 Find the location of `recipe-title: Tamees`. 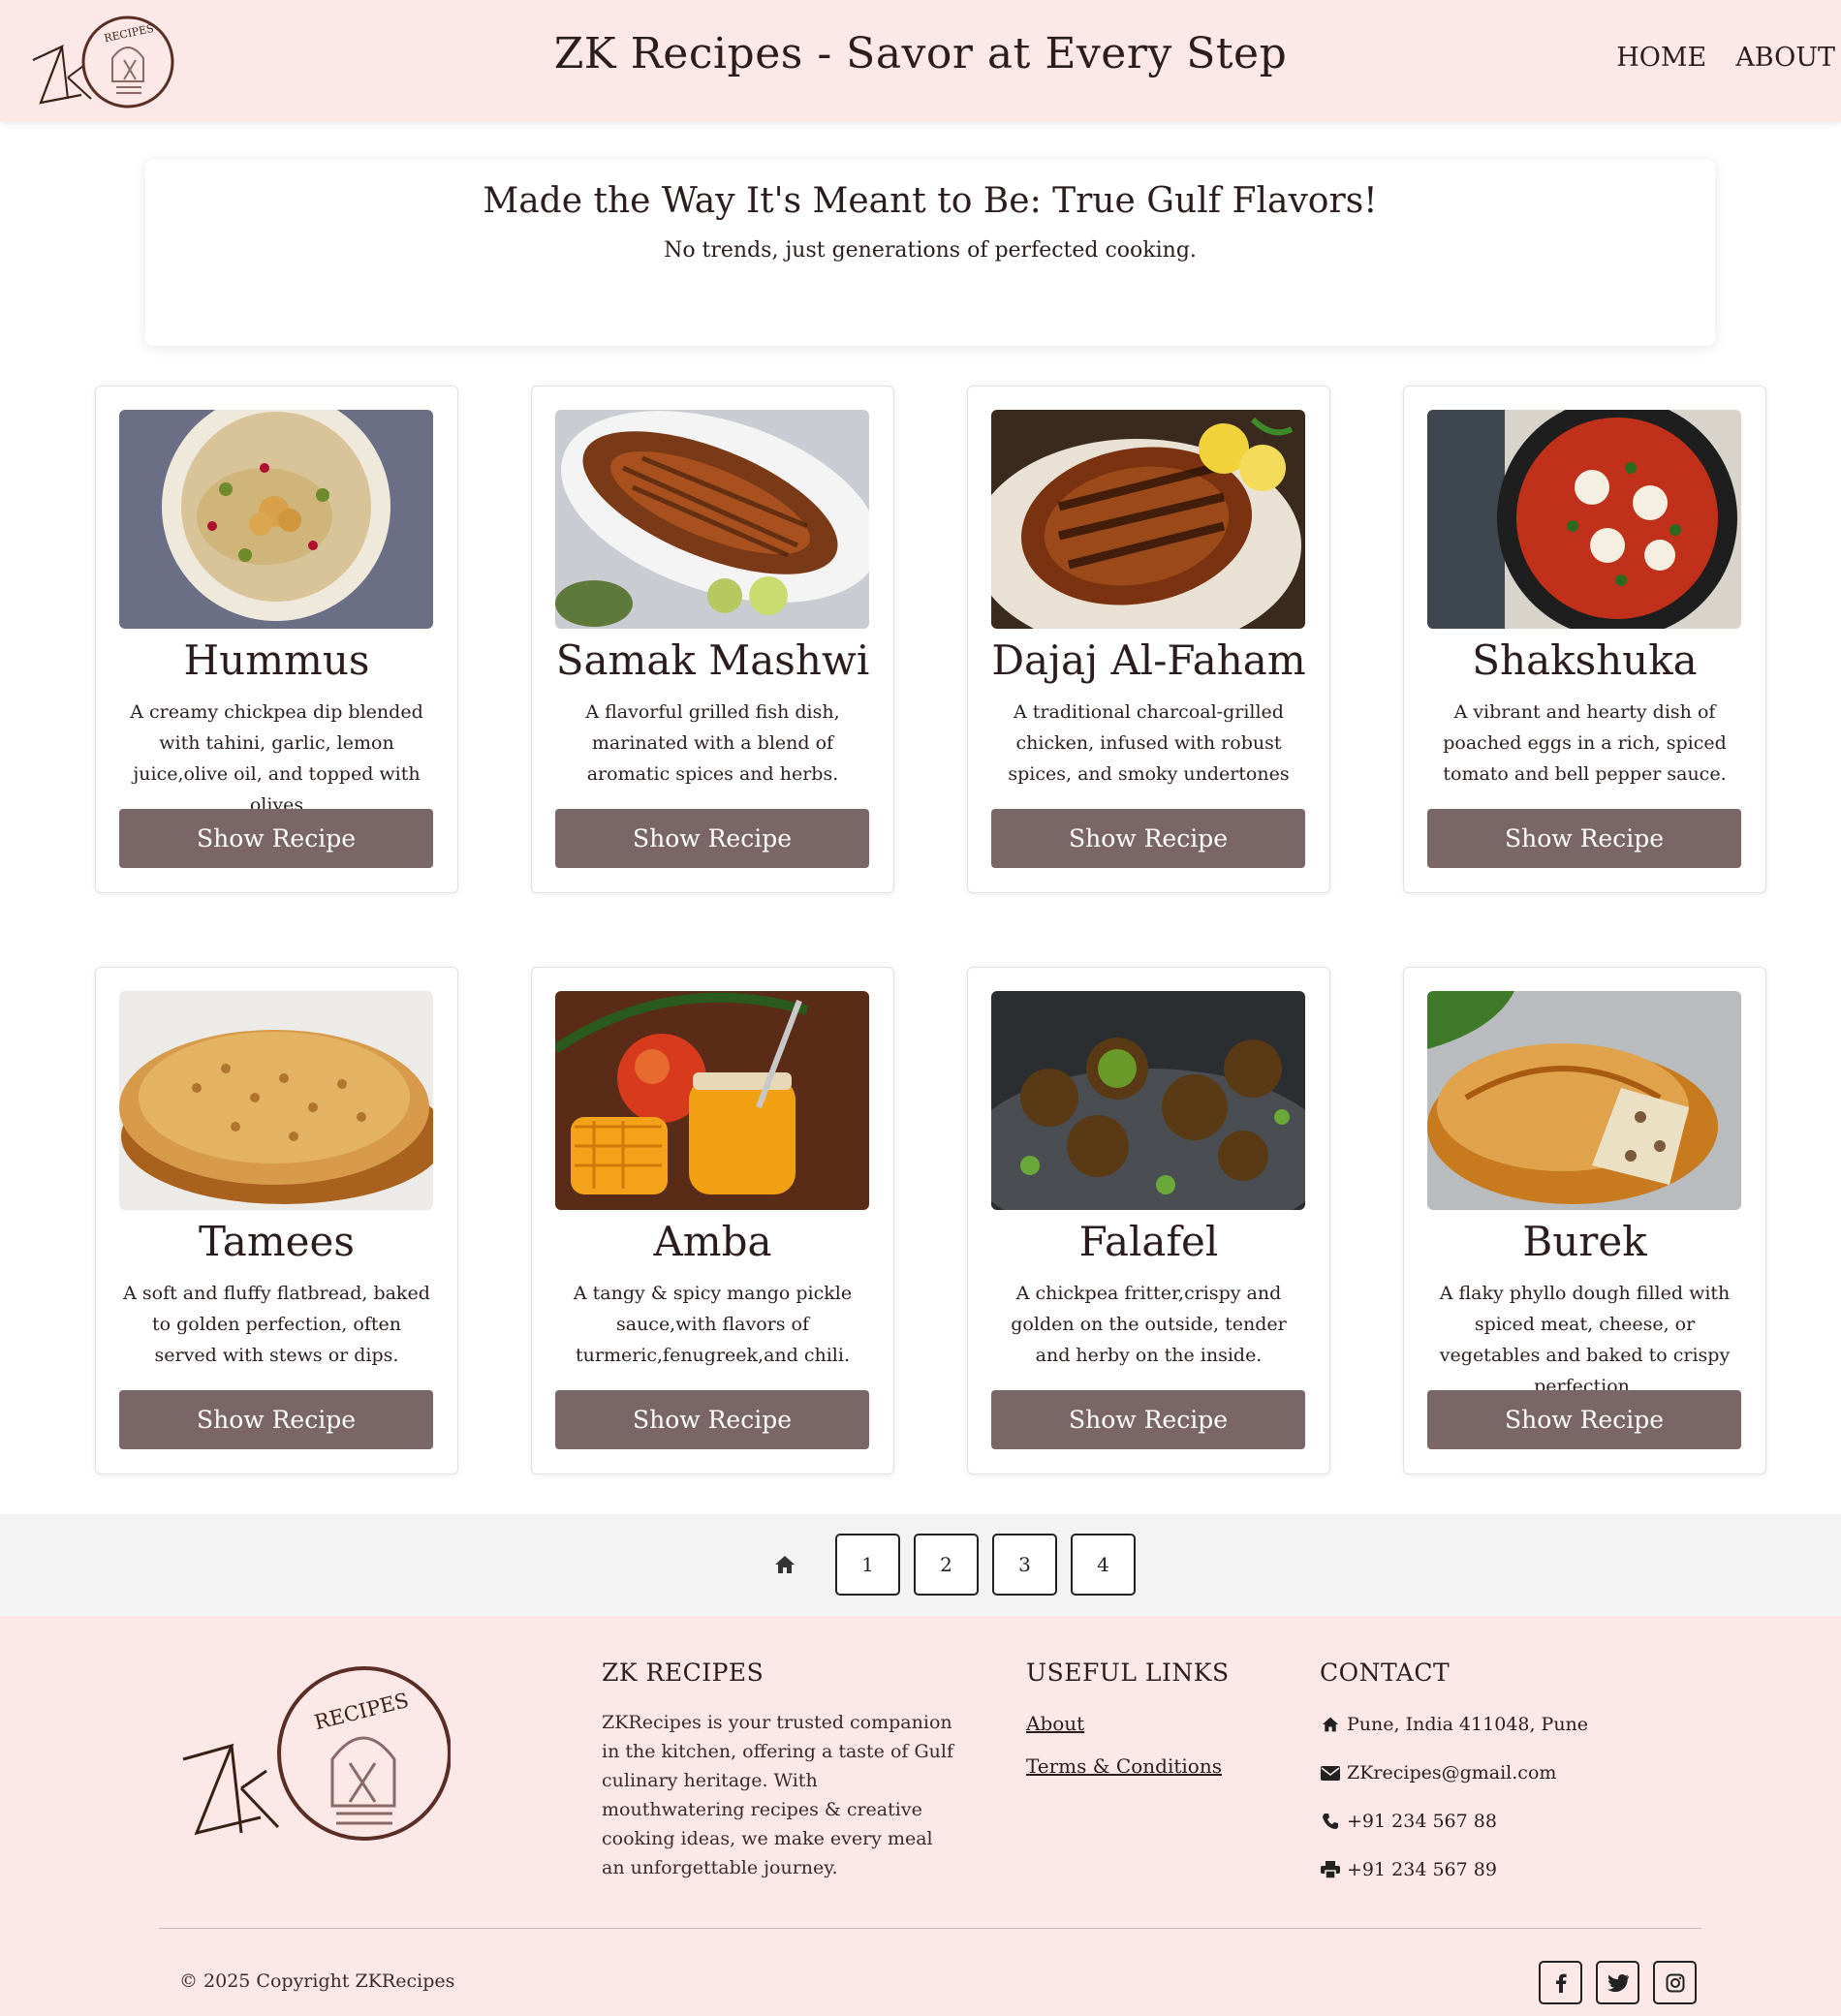

recipe-title: Tamees is located at coordinates (277, 1241).